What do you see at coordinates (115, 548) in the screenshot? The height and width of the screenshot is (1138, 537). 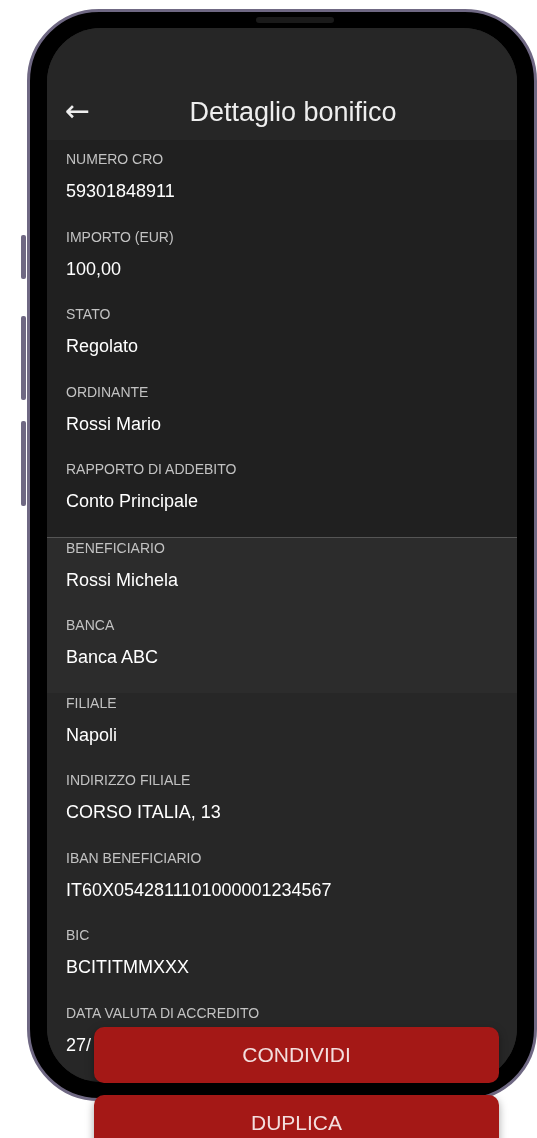 I see `field-label: BENEFICIARIO` at bounding box center [115, 548].